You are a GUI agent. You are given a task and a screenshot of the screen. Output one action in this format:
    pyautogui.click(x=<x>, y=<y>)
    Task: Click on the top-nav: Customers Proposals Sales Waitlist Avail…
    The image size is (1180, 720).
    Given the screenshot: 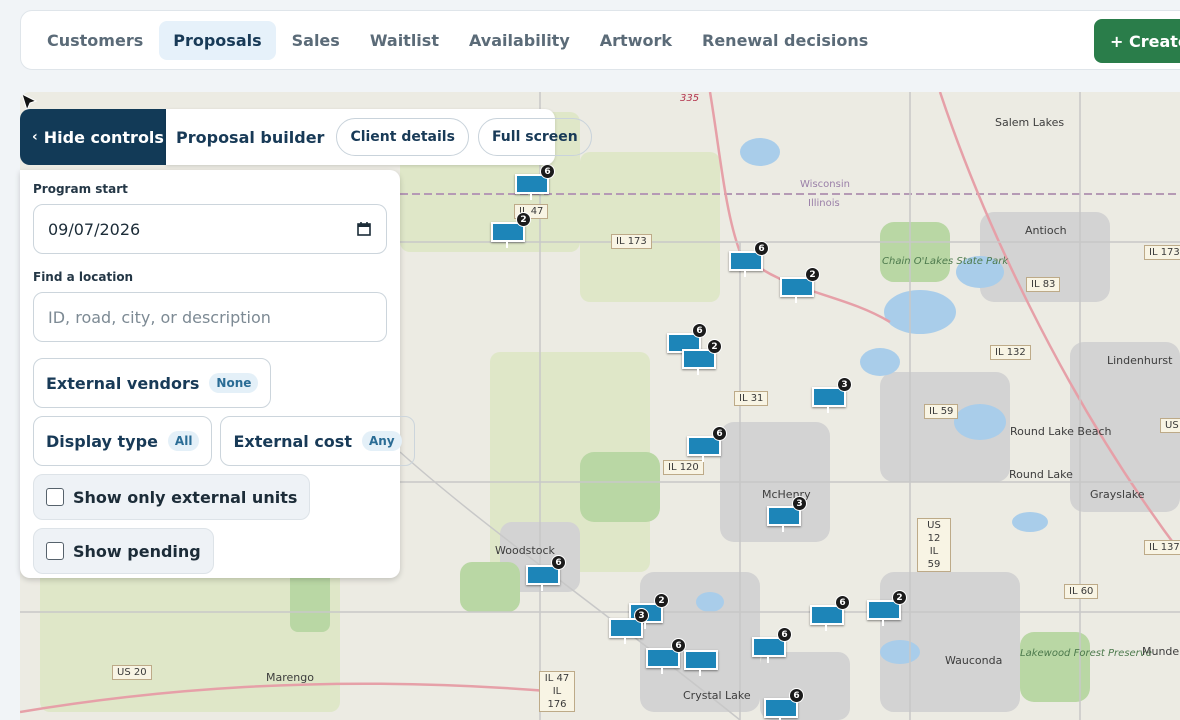 What is the action you would take?
    pyautogui.click(x=600, y=40)
    